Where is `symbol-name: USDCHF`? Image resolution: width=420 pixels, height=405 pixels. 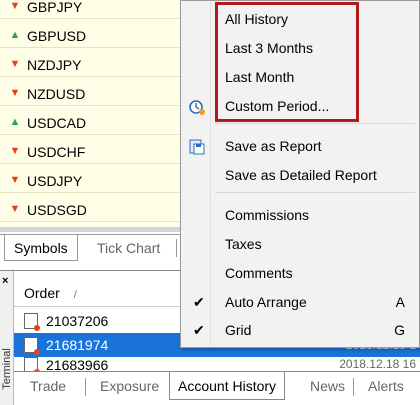
symbol-name: USDCHF is located at coordinates (56, 151).